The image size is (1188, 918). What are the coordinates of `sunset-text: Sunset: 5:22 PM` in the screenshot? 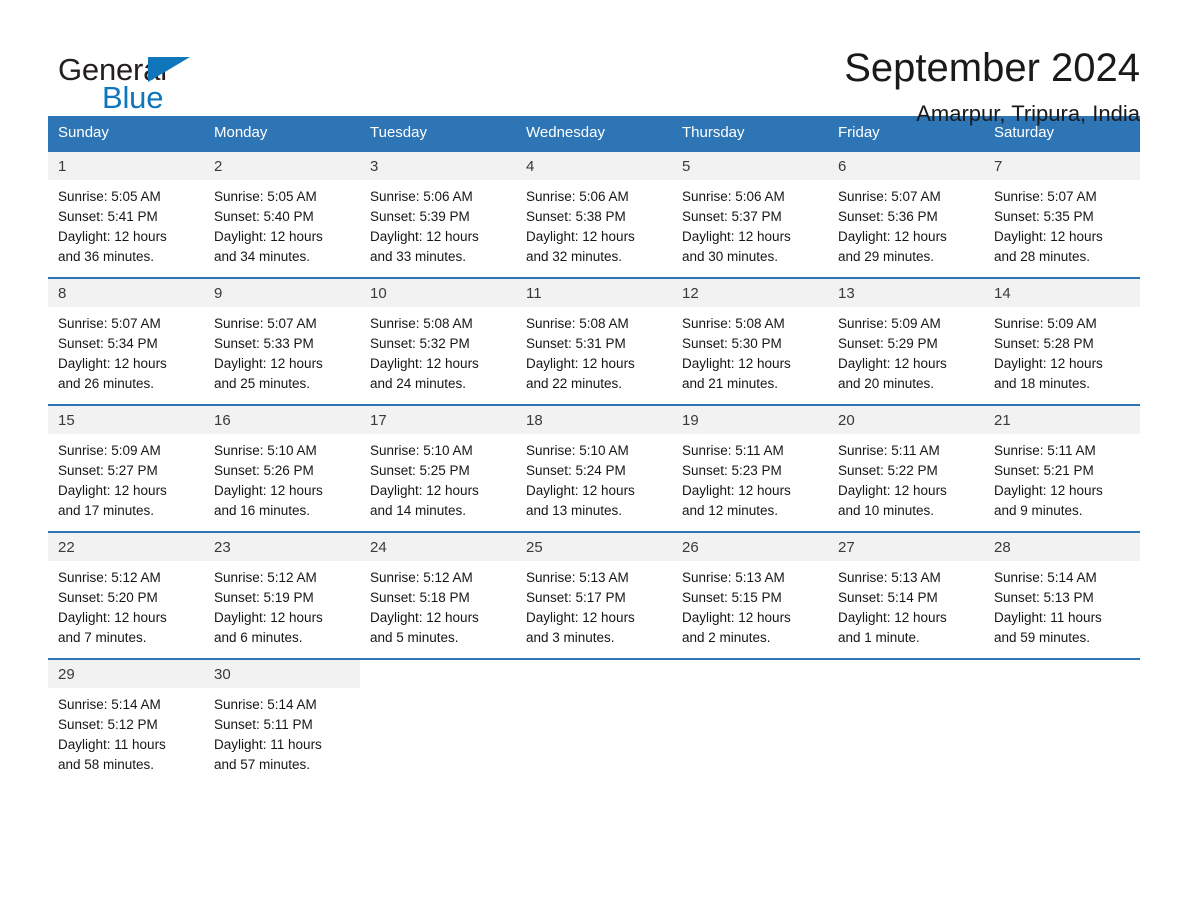 It's located at (888, 470).